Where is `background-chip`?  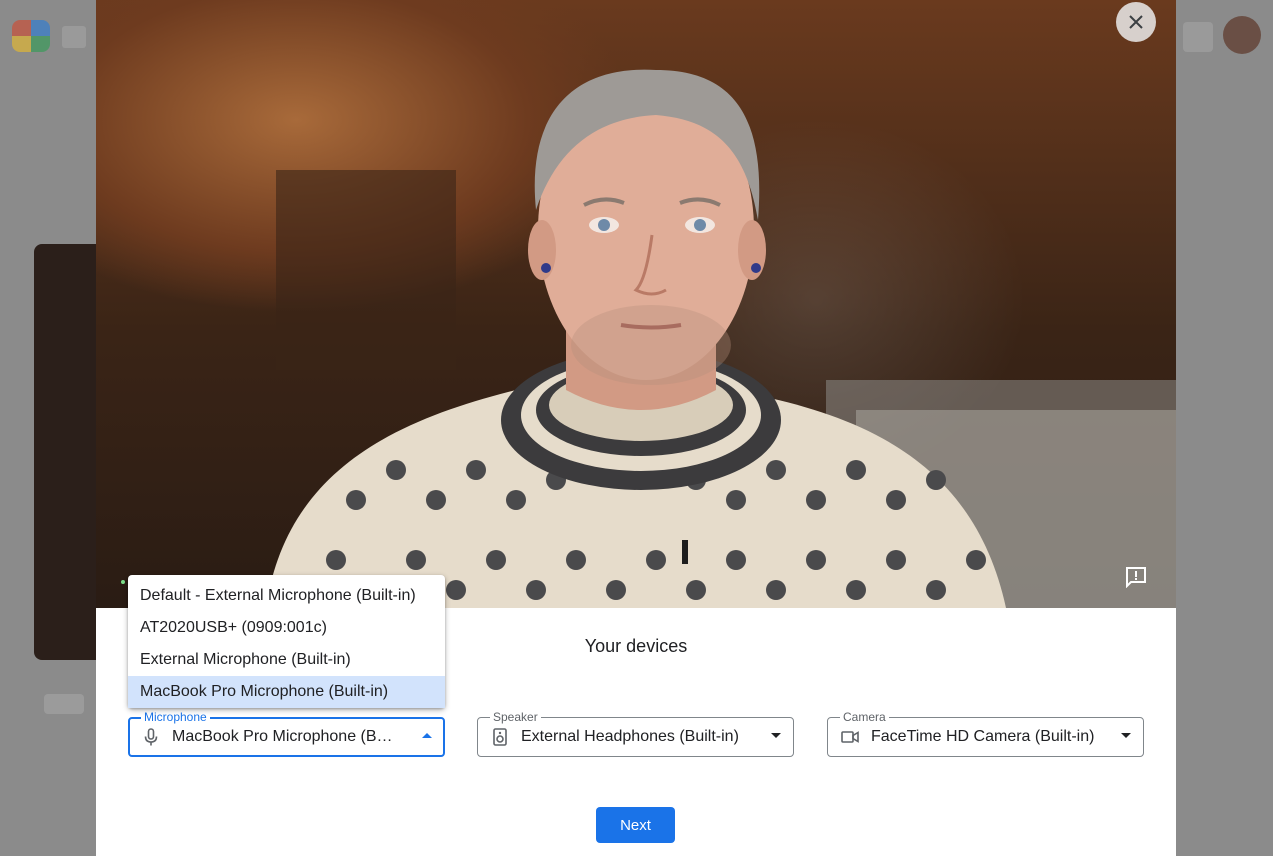
background-chip is located at coordinates (64, 704).